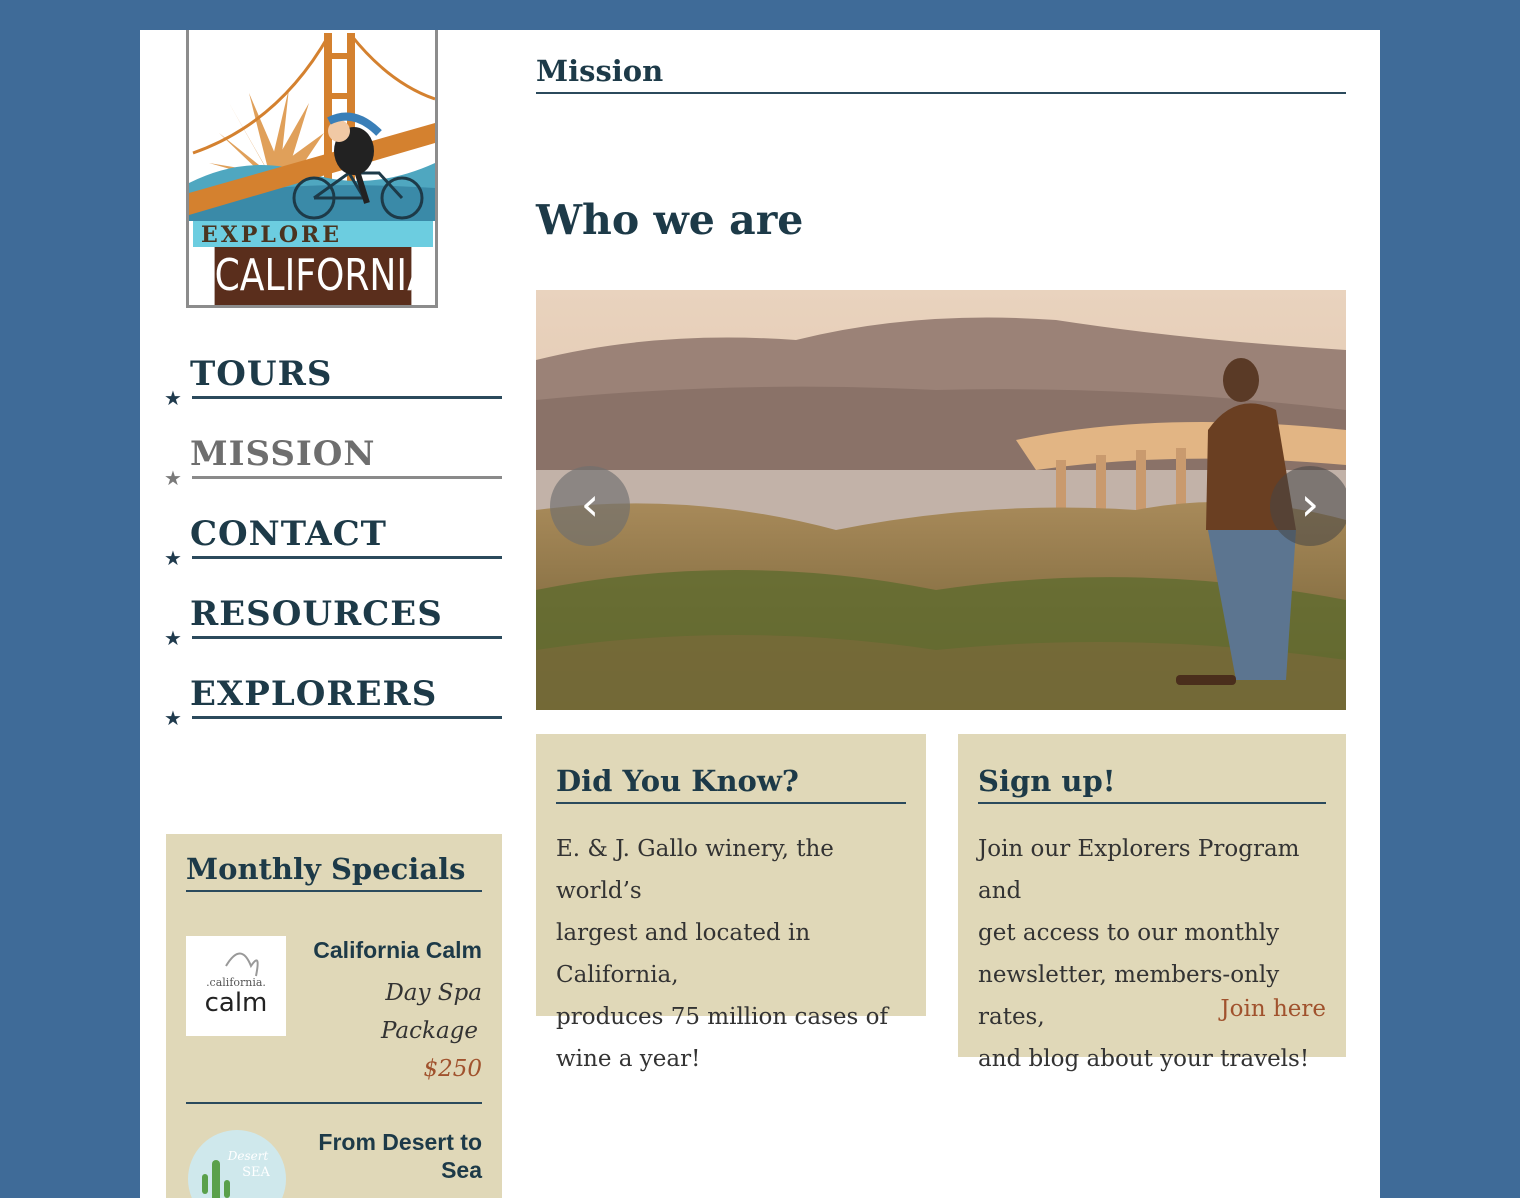 The width and height of the screenshot is (1520, 1198). I want to click on carousel-next-button: ›, so click(1308, 506).